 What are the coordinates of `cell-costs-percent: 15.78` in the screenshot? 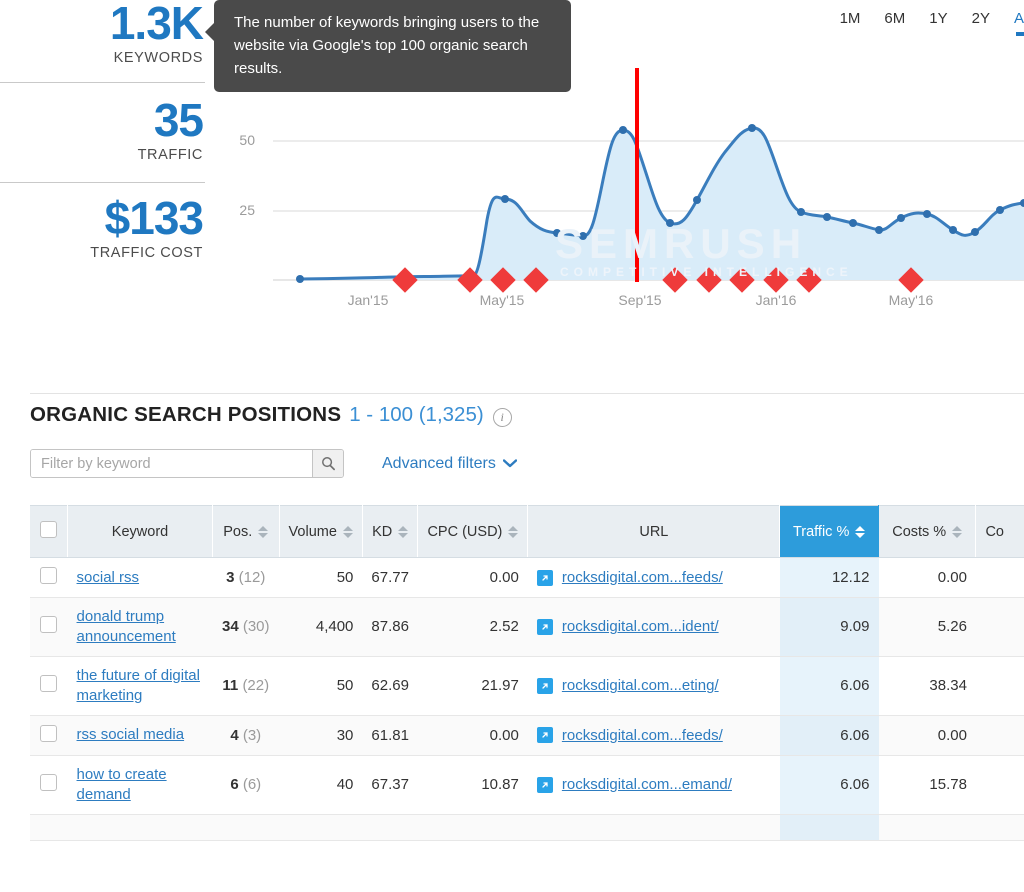 It's located at (927, 785).